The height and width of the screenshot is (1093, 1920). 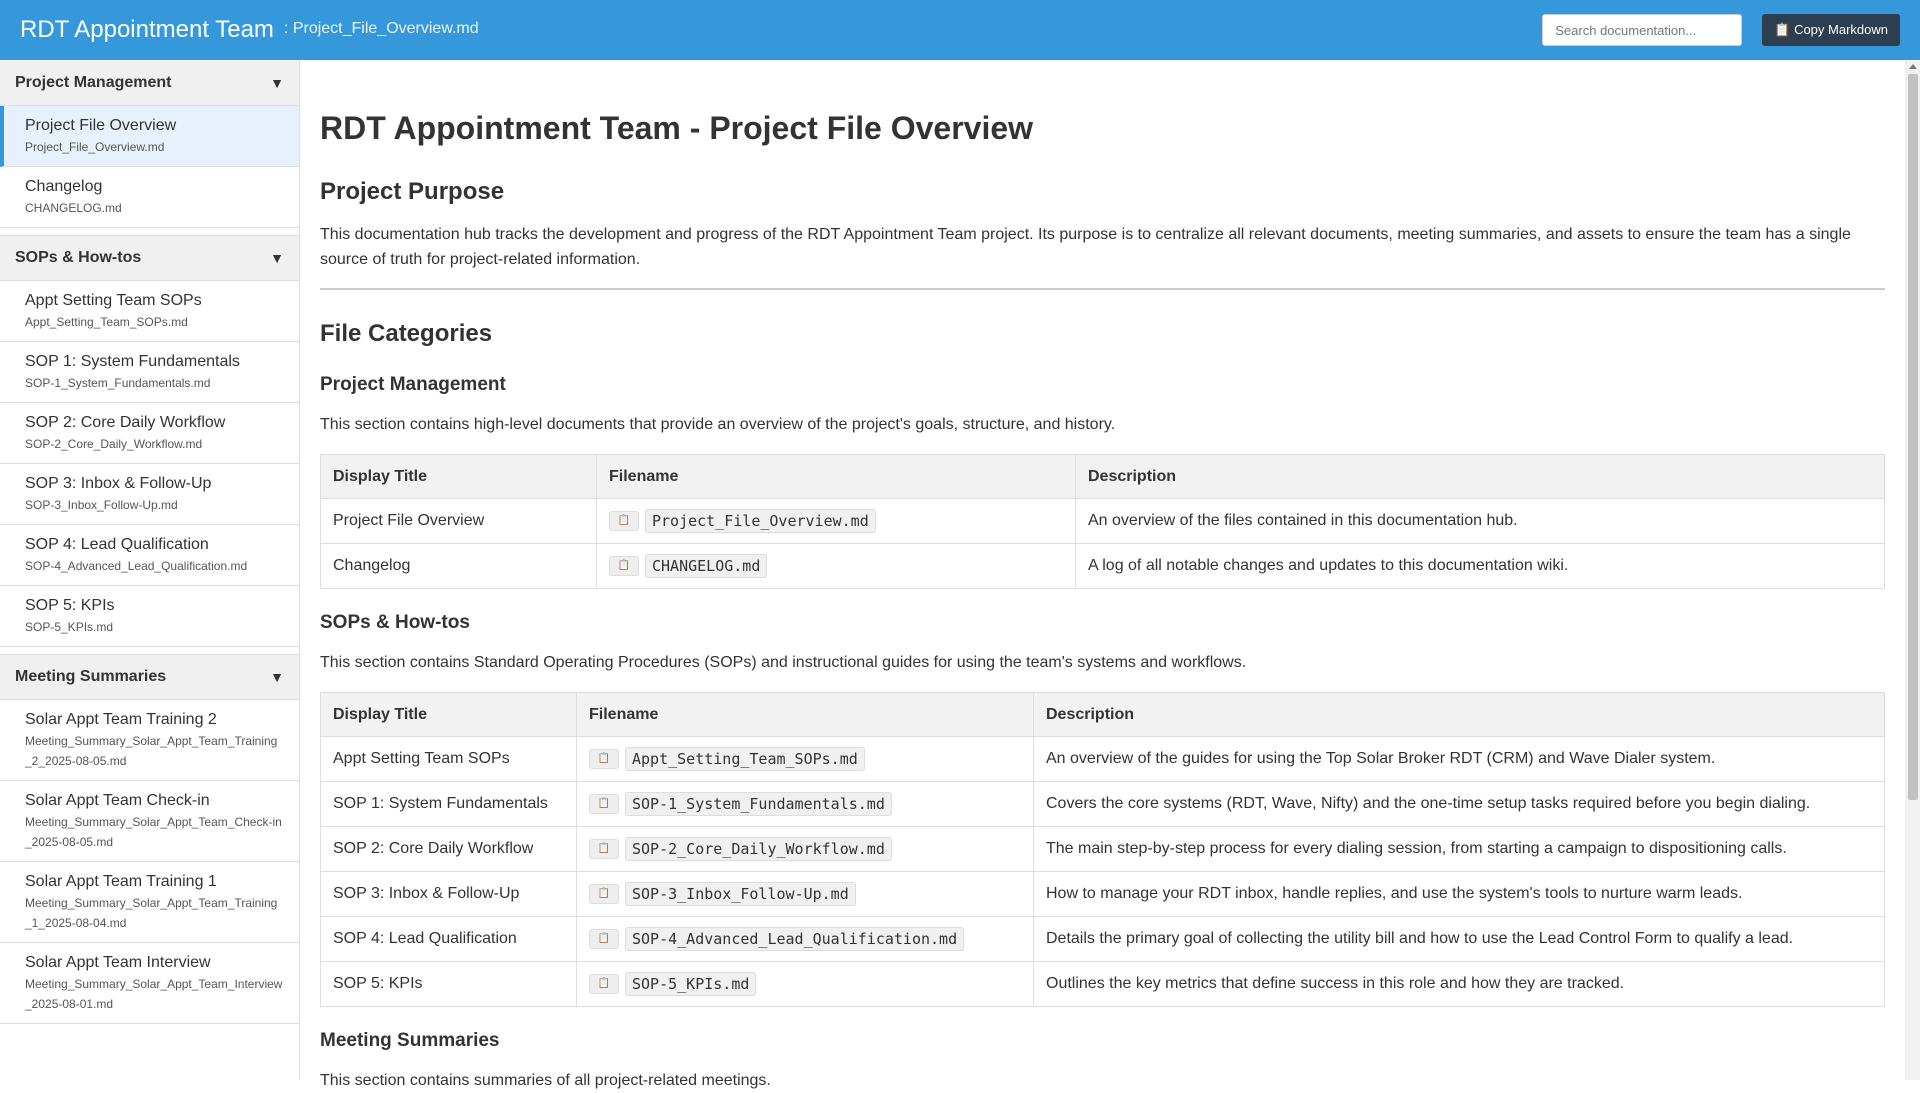 What do you see at coordinates (795, 939) in the screenshot?
I see `filename-code: SOP-4_Advanced_Lead_Qualification.md` at bounding box center [795, 939].